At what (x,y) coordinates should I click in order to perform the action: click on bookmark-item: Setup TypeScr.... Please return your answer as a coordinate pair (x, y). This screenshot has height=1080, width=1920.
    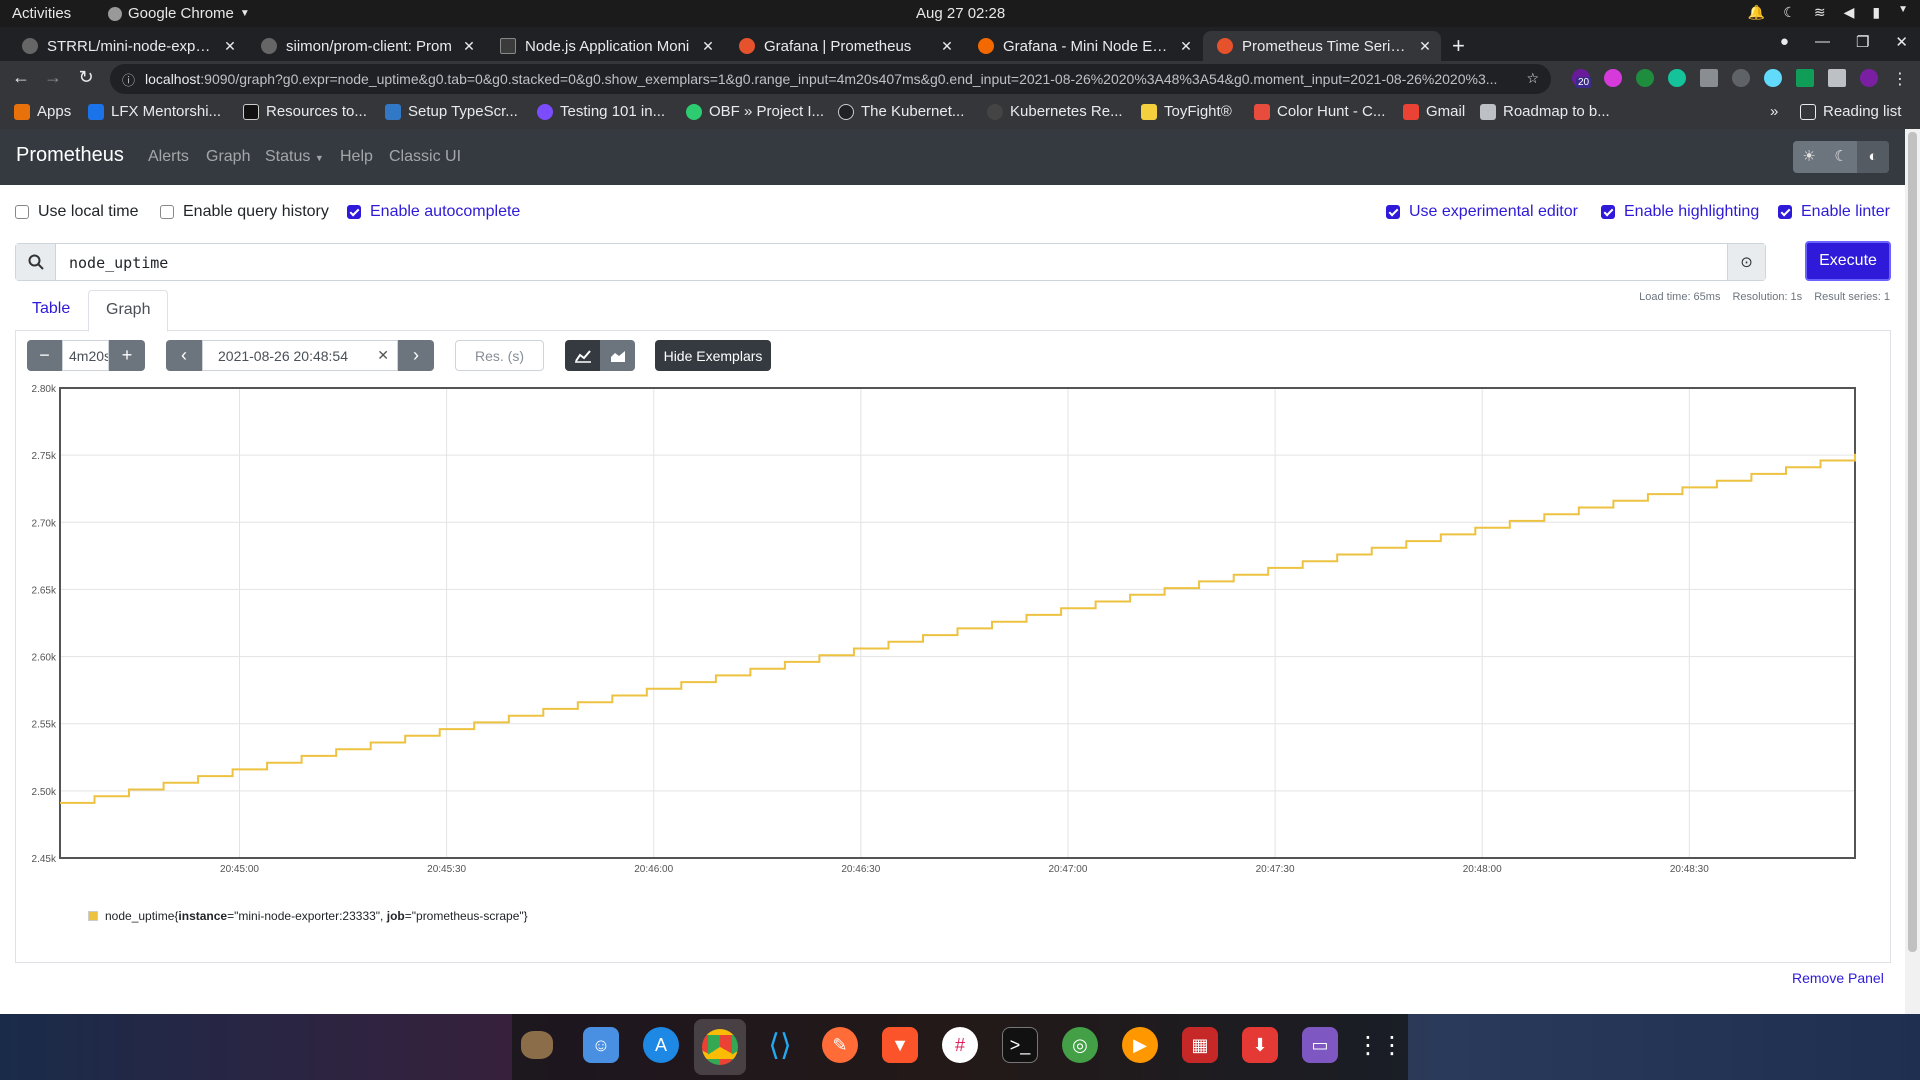
    Looking at the image, I should click on (451, 111).